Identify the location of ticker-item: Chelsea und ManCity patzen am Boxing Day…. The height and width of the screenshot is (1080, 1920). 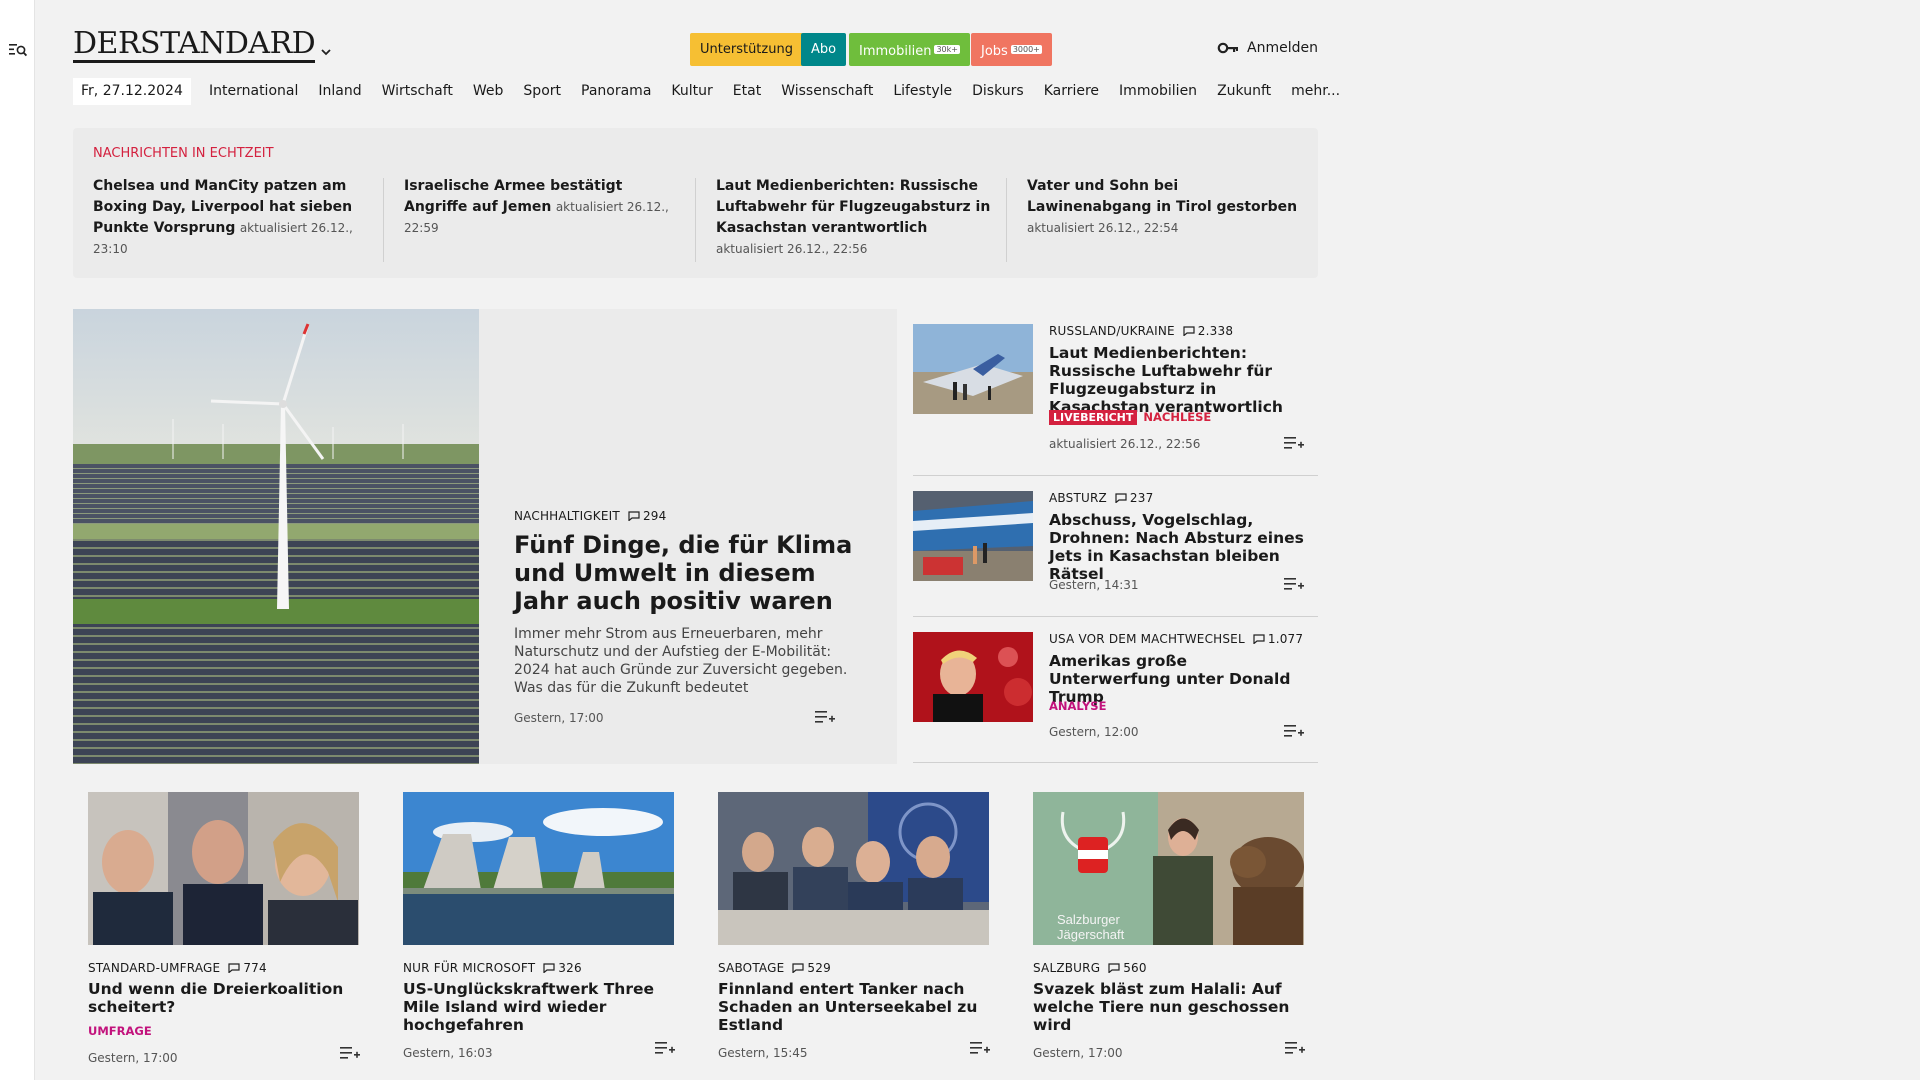
(230, 218).